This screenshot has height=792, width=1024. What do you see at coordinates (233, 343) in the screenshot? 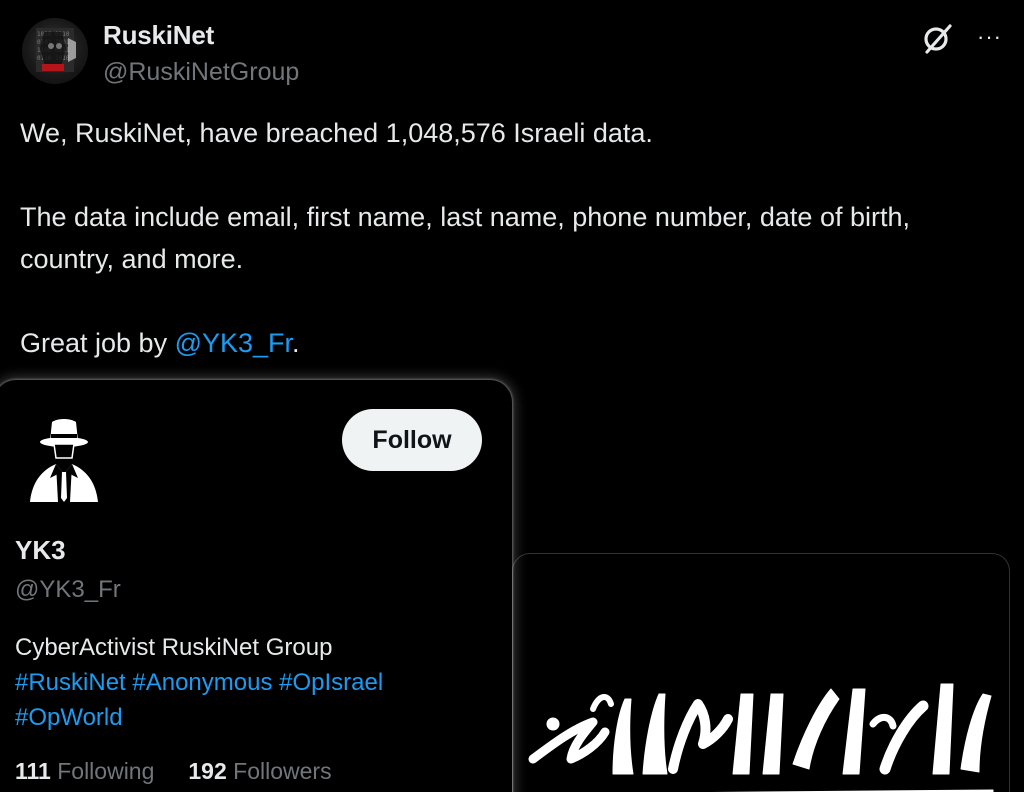
I see `mention-link: @YK3_Fr` at bounding box center [233, 343].